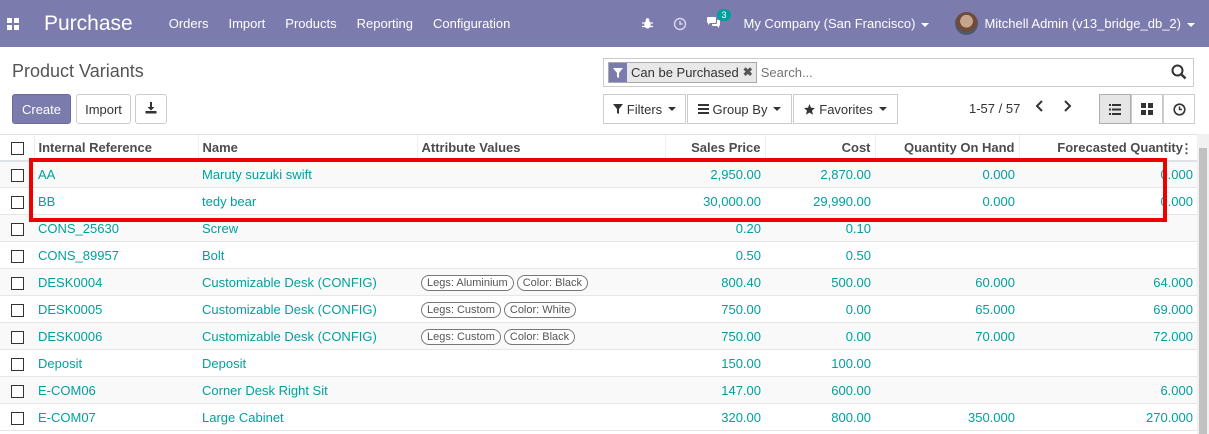 This screenshot has height=434, width=1209. I want to click on export-download-button, so click(151, 109).